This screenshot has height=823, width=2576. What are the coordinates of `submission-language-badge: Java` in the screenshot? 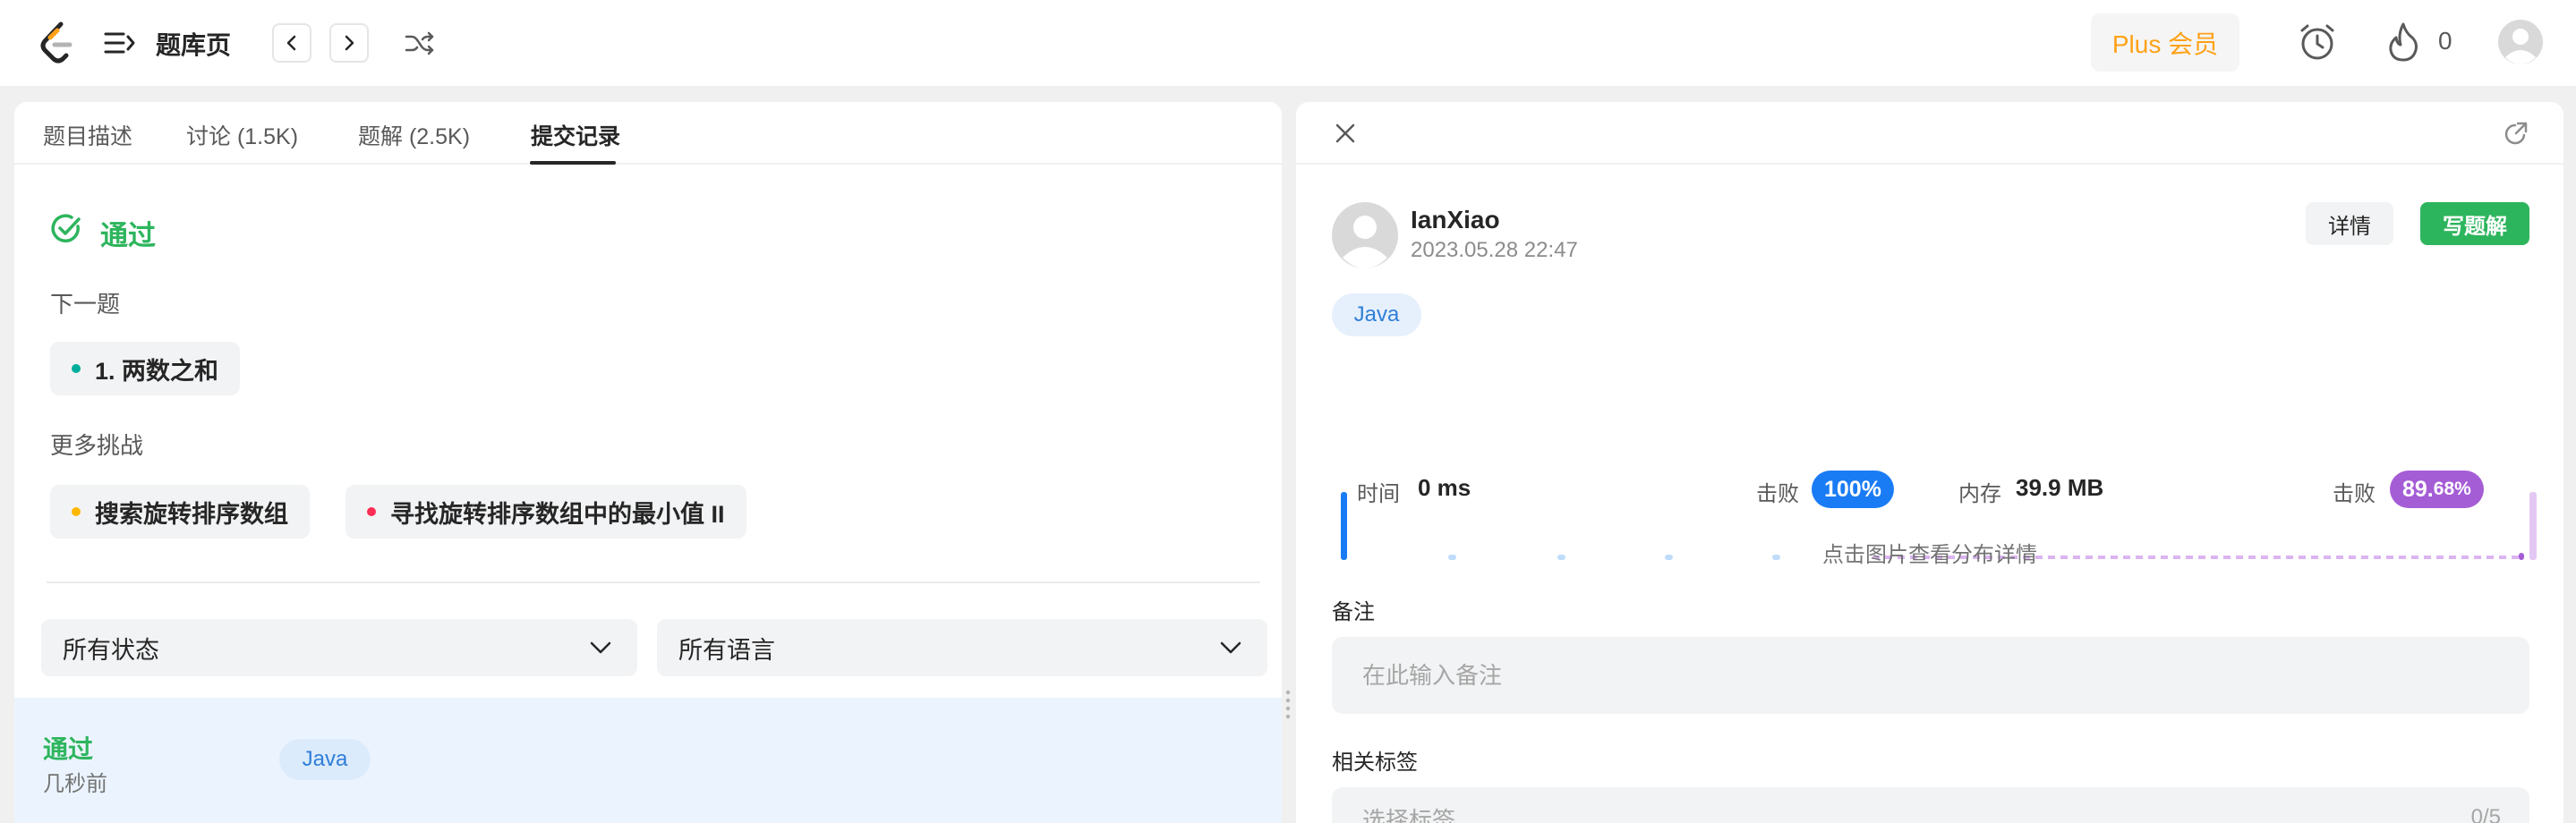 It's located at (325, 759).